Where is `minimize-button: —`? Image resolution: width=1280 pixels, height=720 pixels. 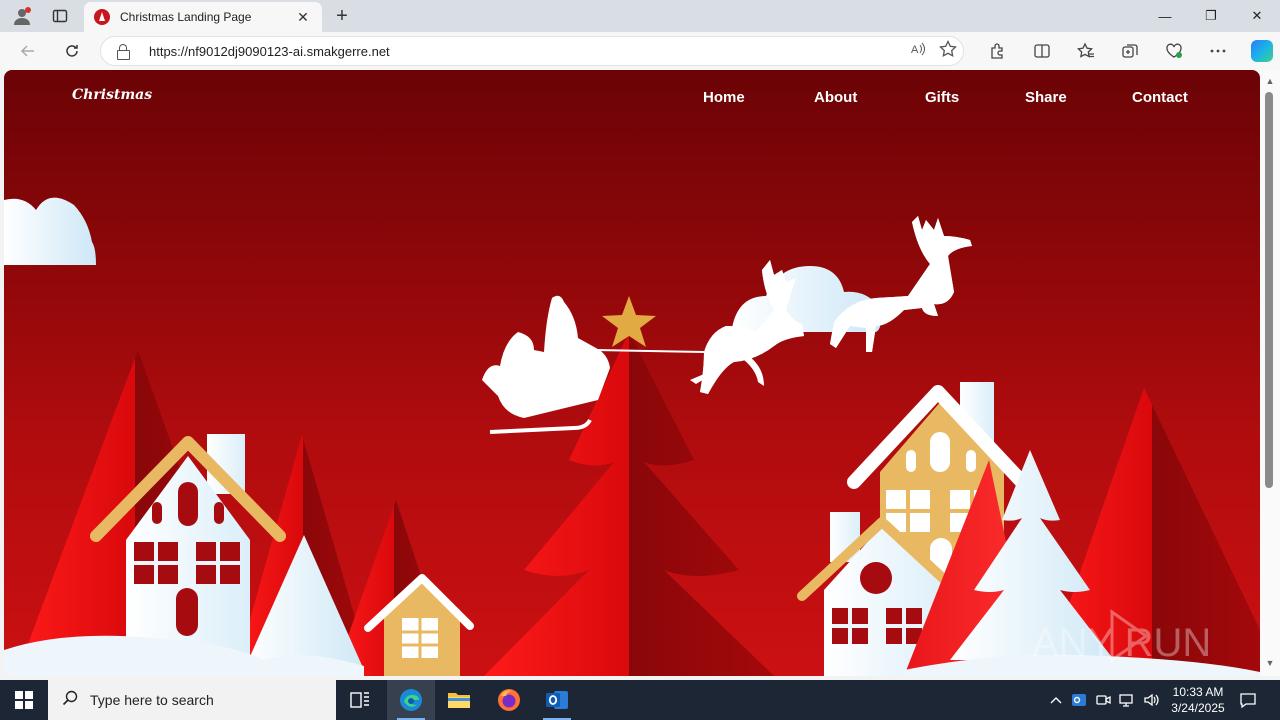
minimize-button: — is located at coordinates (1165, 16).